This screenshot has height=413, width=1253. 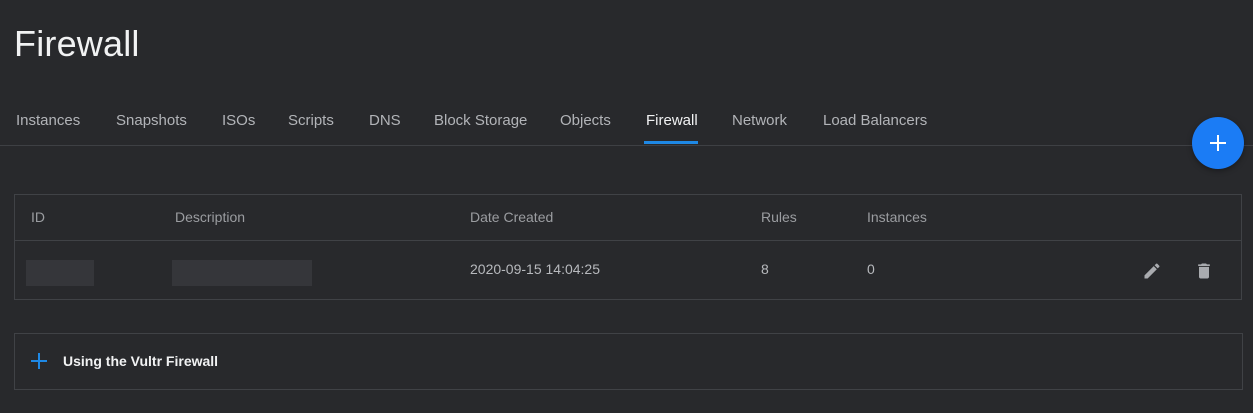 I want to click on tab-network: Network, so click(x=759, y=121).